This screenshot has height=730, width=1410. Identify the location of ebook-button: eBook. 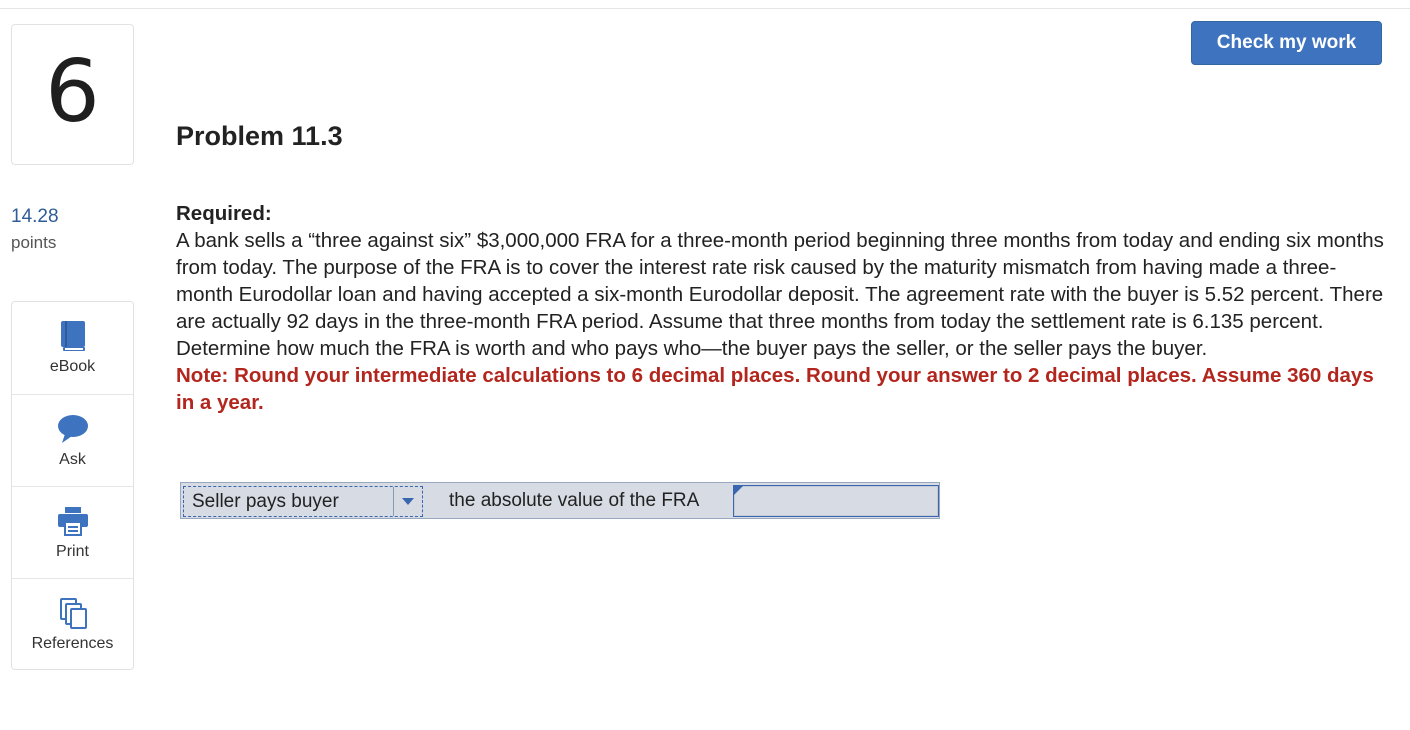
(72, 348).